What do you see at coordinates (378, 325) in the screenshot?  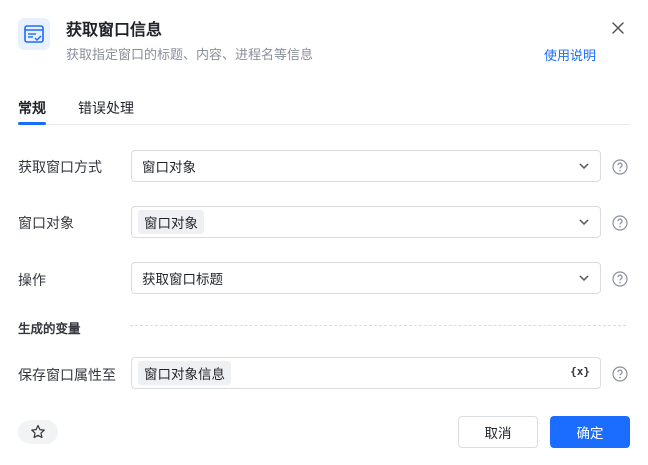 I see `section-divider` at bounding box center [378, 325].